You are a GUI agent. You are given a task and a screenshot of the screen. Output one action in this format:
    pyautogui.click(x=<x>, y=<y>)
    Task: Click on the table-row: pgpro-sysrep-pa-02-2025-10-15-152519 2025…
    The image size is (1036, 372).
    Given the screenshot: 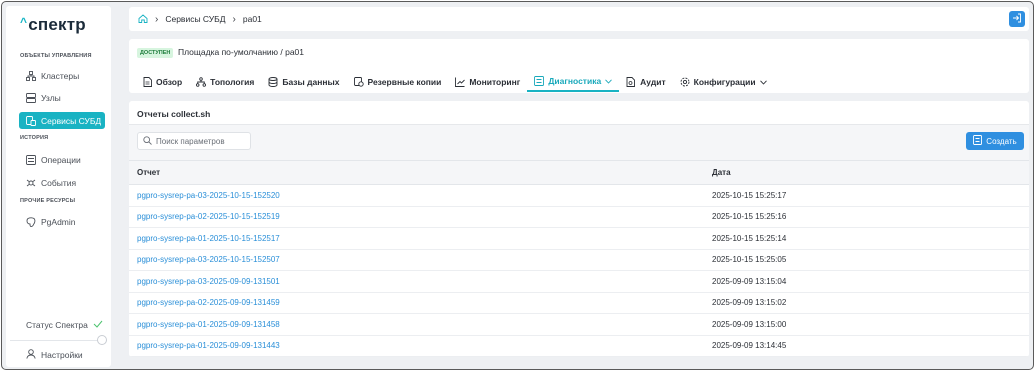 What is the action you would take?
    pyautogui.click(x=579, y=217)
    